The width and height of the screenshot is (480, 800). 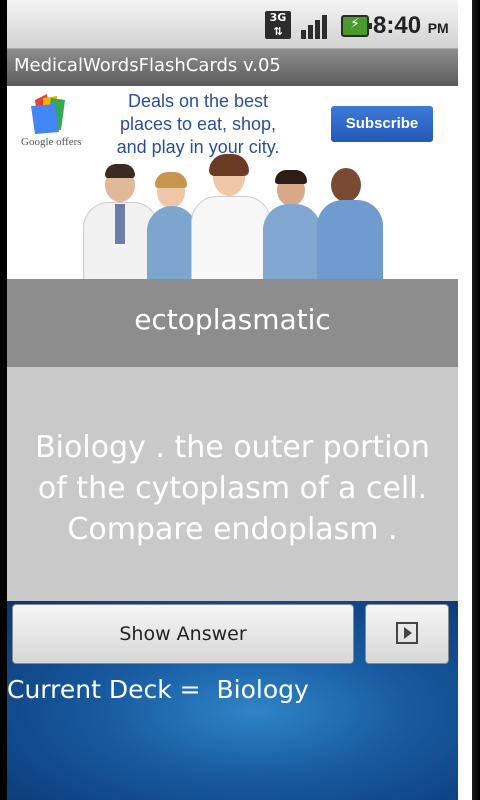 What do you see at coordinates (232, 24) in the screenshot?
I see `status-bar: 3G ⇅ ⚡ 8:40 PM` at bounding box center [232, 24].